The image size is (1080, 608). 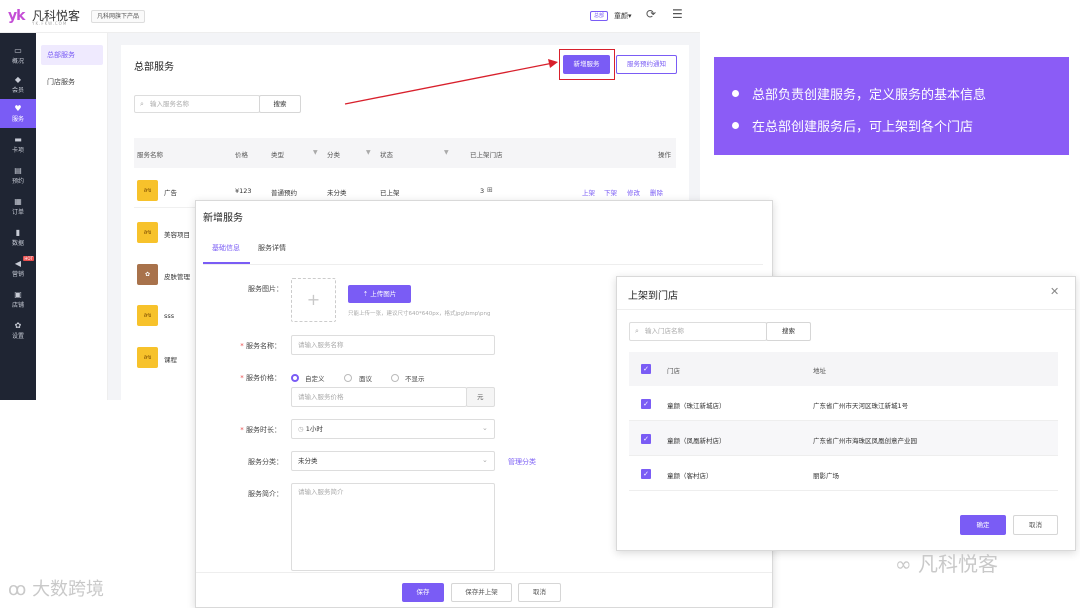 What do you see at coordinates (646, 64) in the screenshot?
I see `booking-notify-button: 服务预约通知` at bounding box center [646, 64].